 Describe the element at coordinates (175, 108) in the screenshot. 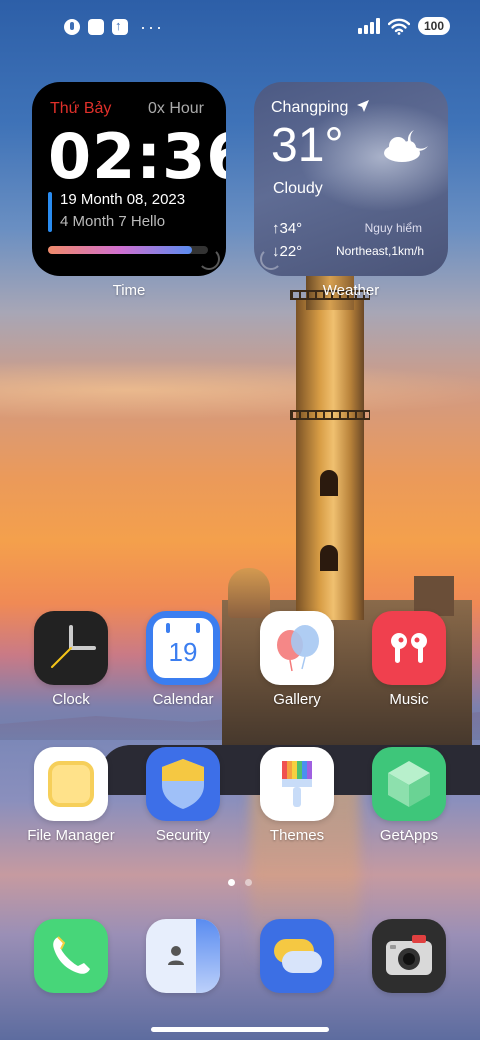

I see `hour-label: 0x Hour` at that location.